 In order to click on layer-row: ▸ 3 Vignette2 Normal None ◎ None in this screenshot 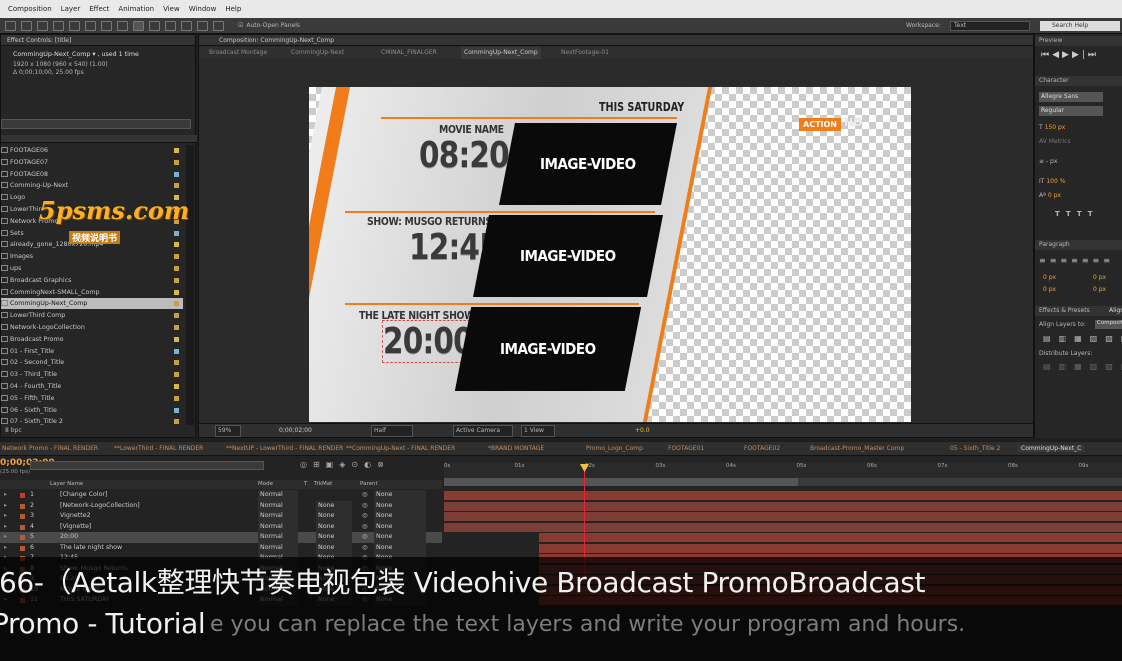, I will do `click(221, 516)`.